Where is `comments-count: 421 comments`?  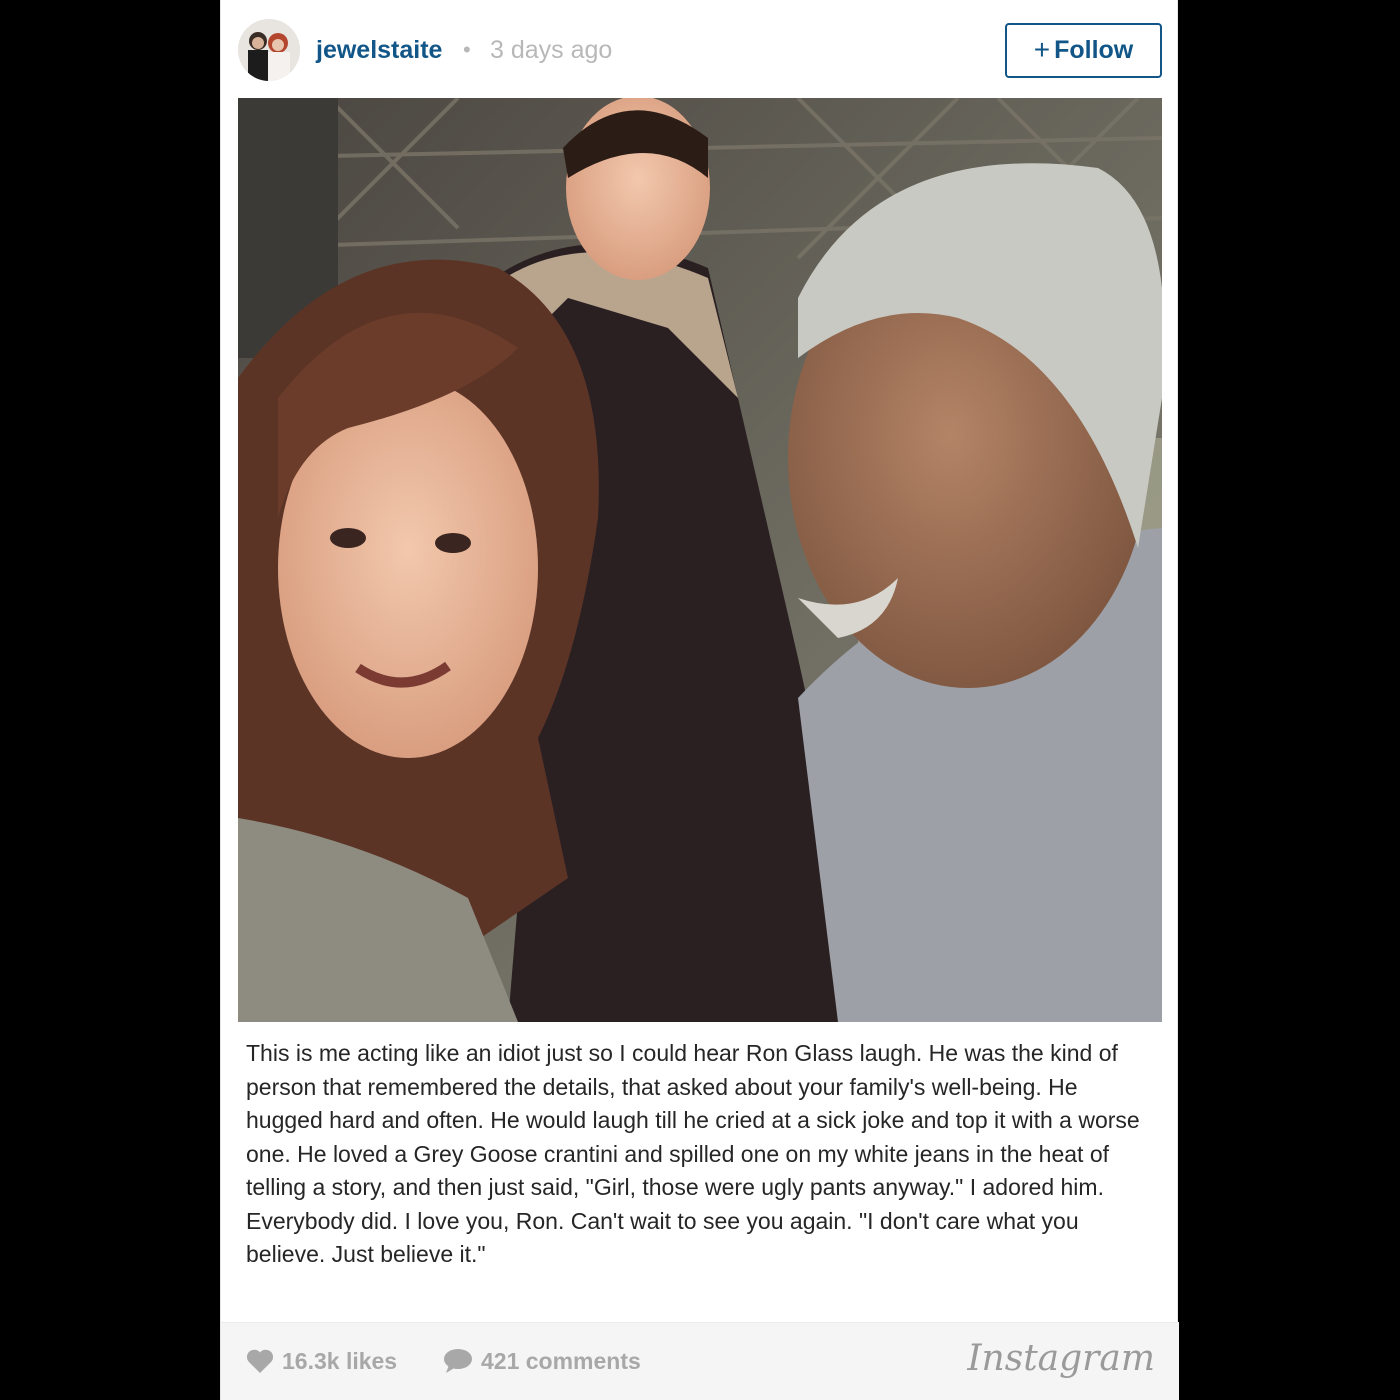 comments-count: 421 comments is located at coordinates (542, 1361).